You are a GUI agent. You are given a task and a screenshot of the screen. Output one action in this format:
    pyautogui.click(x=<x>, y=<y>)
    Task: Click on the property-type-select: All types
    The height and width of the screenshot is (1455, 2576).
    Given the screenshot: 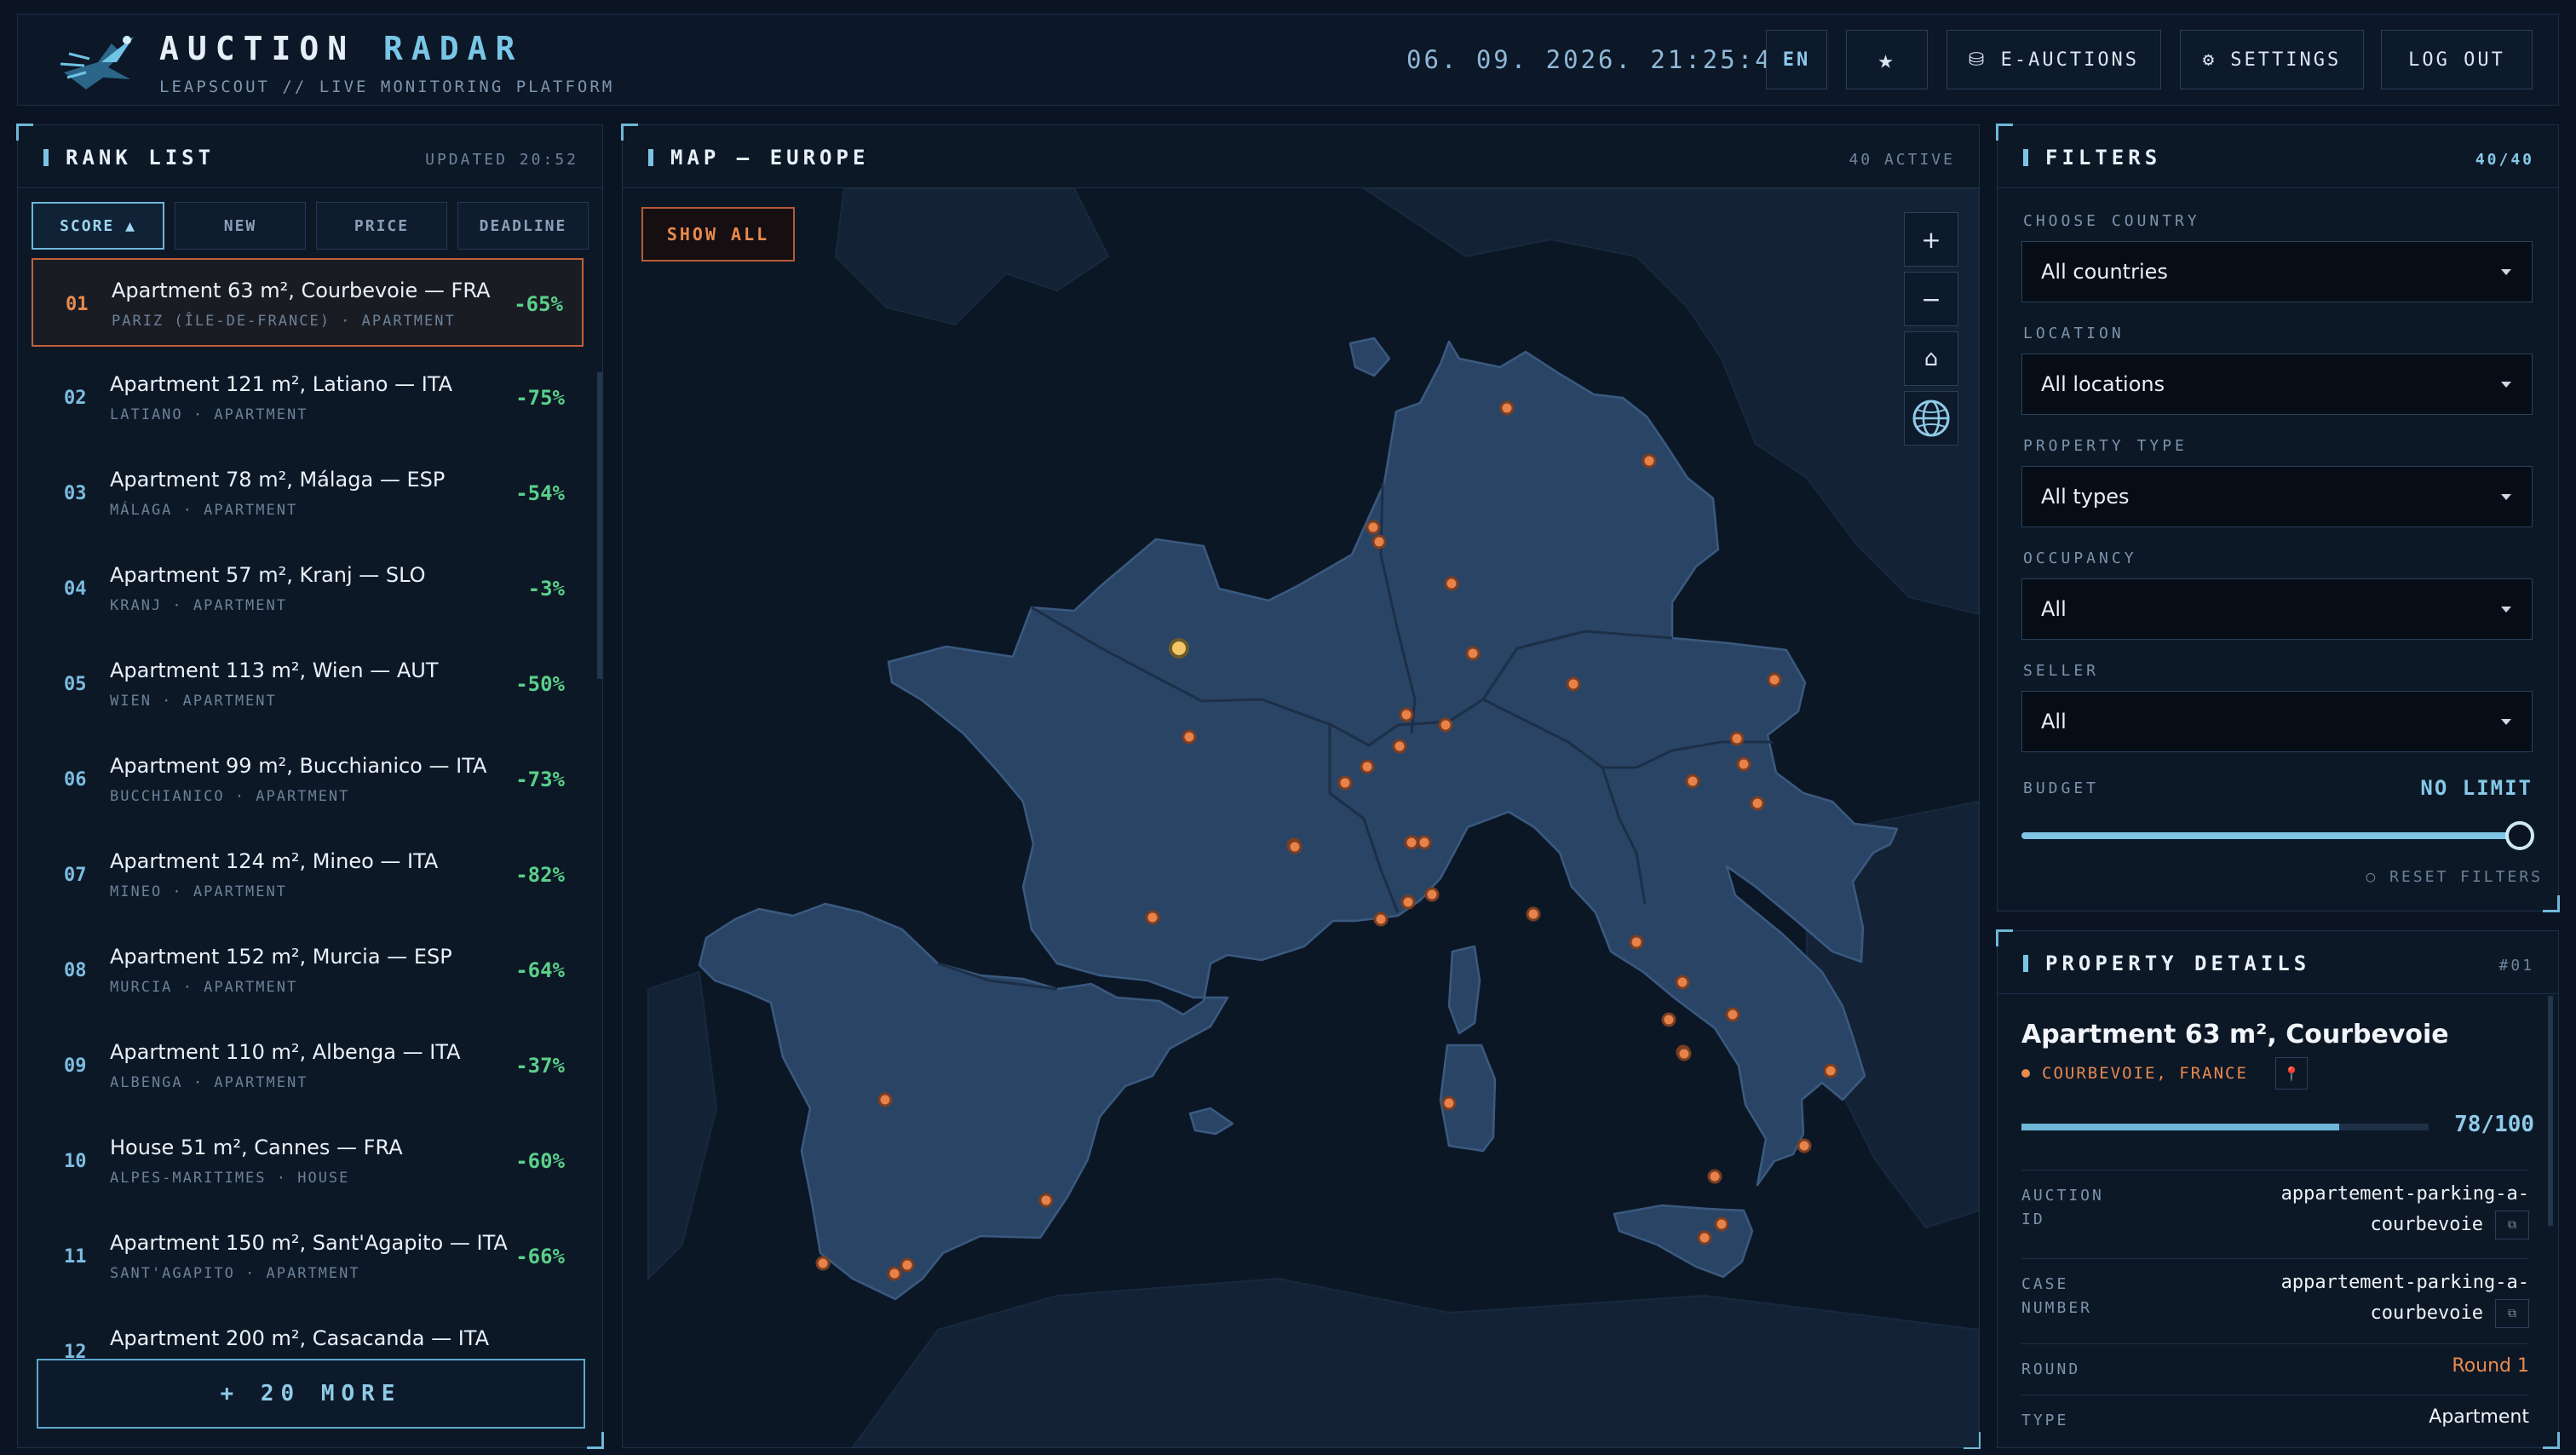 What is the action you would take?
    pyautogui.click(x=2277, y=496)
    